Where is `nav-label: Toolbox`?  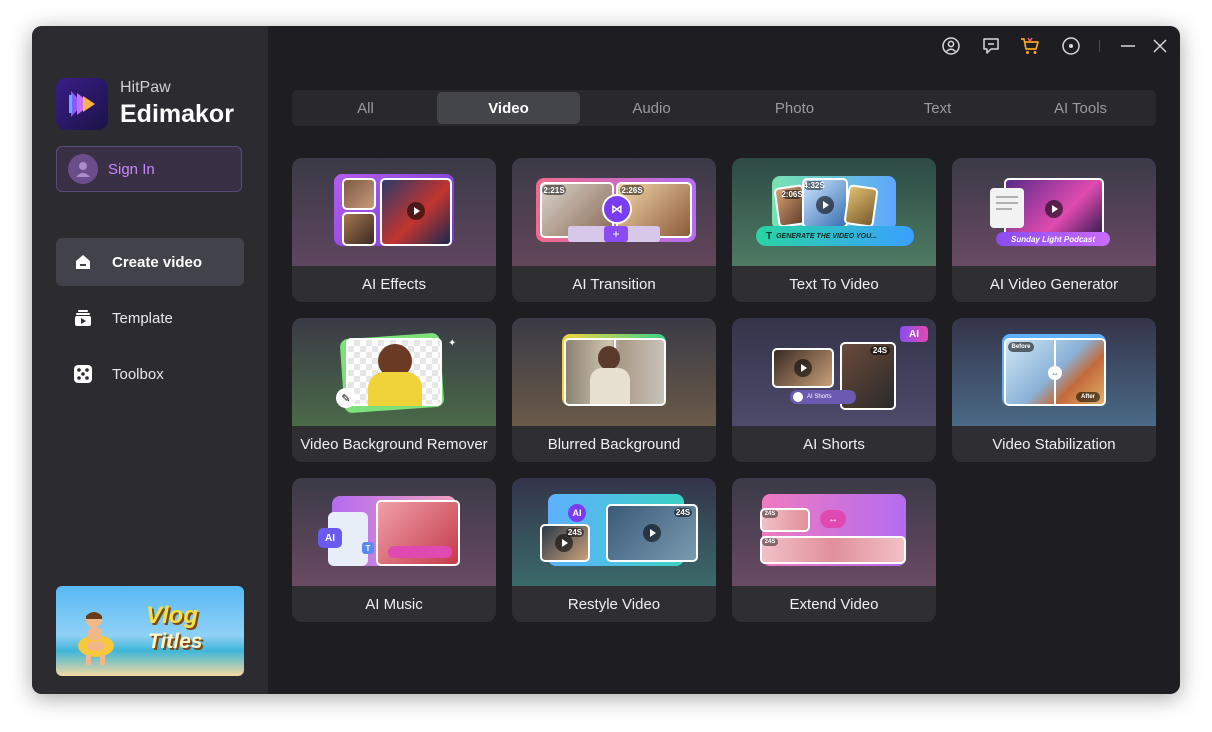 nav-label: Toolbox is located at coordinates (138, 374).